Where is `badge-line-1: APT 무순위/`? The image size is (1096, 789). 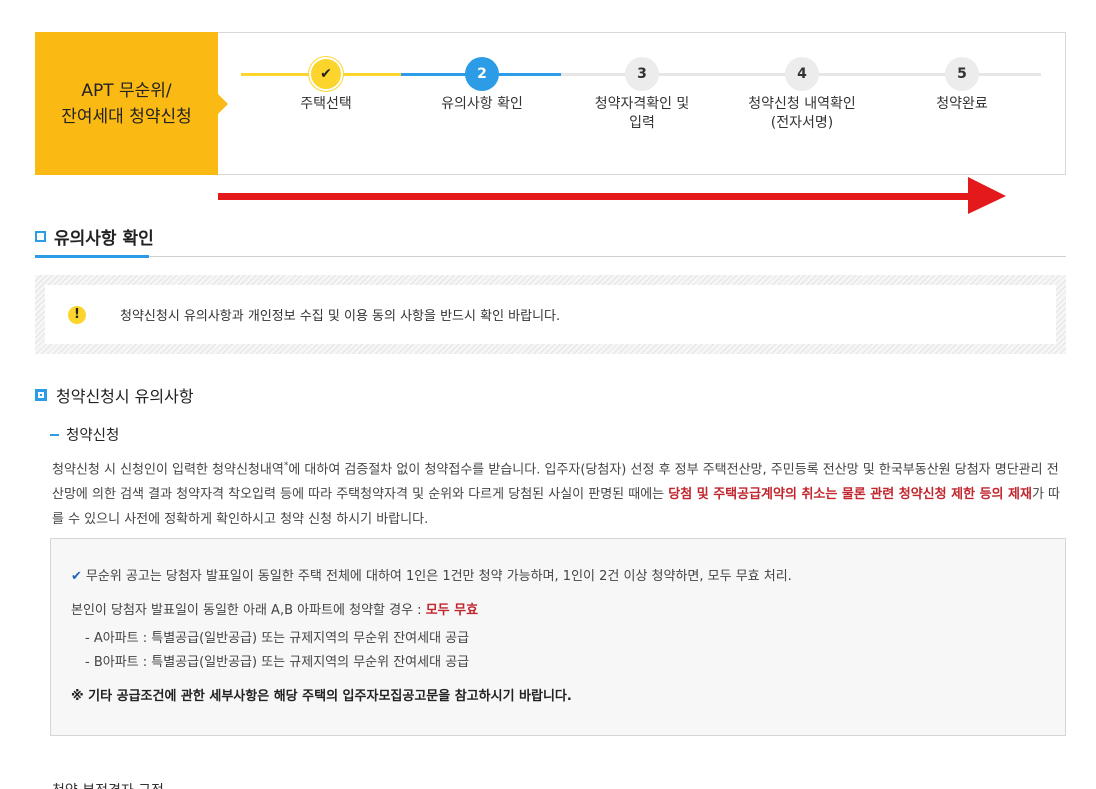
badge-line-1: APT 무순위/ is located at coordinates (126, 90).